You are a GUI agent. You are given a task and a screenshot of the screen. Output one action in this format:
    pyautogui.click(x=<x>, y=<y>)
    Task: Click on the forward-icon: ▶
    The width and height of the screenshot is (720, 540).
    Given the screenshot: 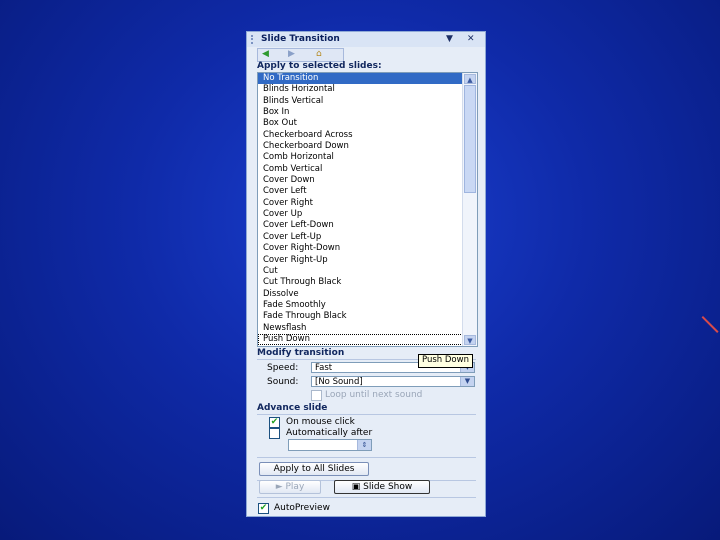 What is the action you would take?
    pyautogui.click(x=291, y=54)
    